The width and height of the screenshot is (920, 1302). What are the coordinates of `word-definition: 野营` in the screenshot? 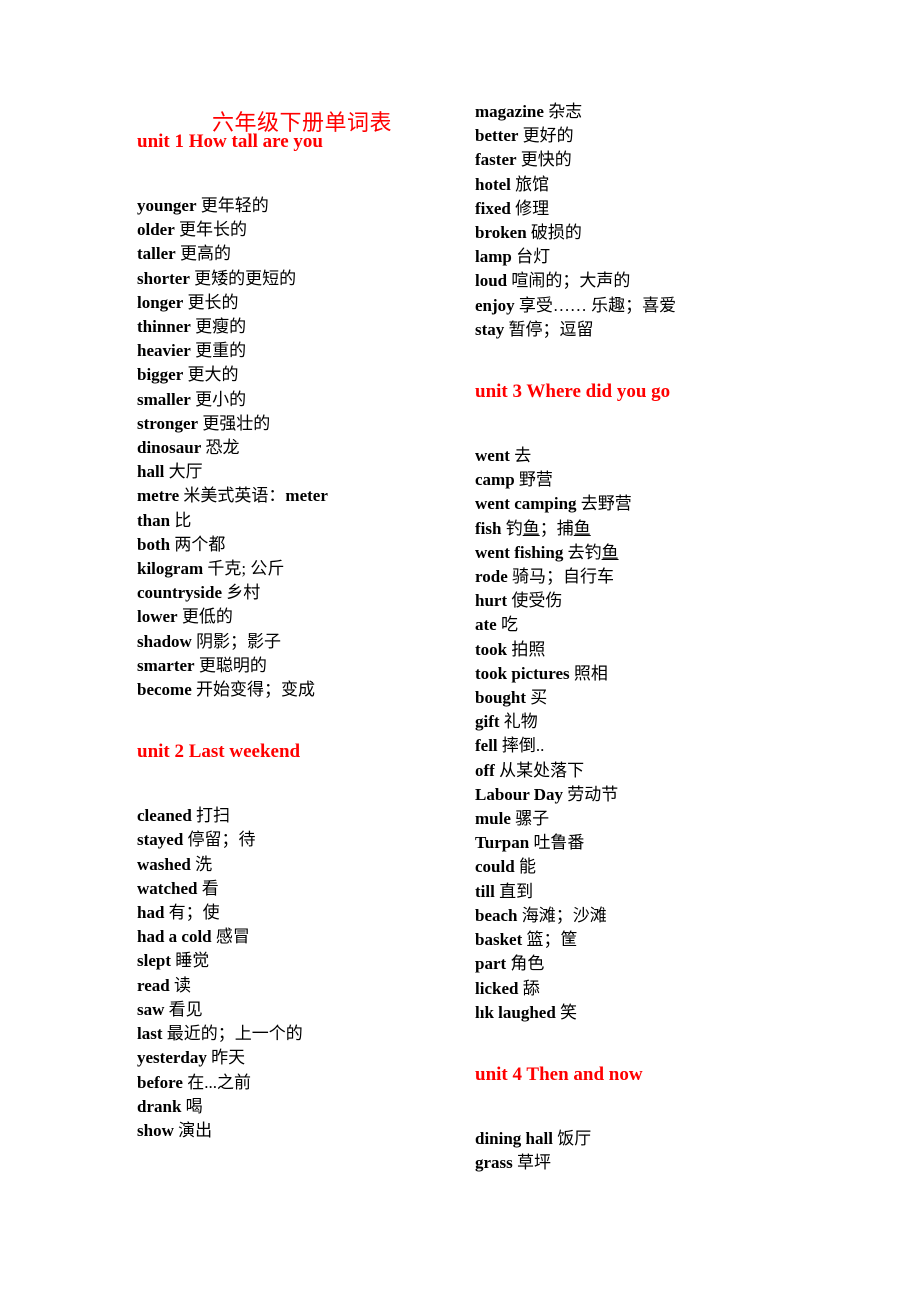 It's located at (535, 480).